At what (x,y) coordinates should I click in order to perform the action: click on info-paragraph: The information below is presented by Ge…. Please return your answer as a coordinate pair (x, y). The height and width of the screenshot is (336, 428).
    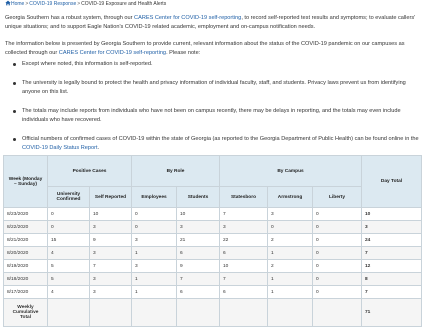
    Looking at the image, I should click on (215, 49).